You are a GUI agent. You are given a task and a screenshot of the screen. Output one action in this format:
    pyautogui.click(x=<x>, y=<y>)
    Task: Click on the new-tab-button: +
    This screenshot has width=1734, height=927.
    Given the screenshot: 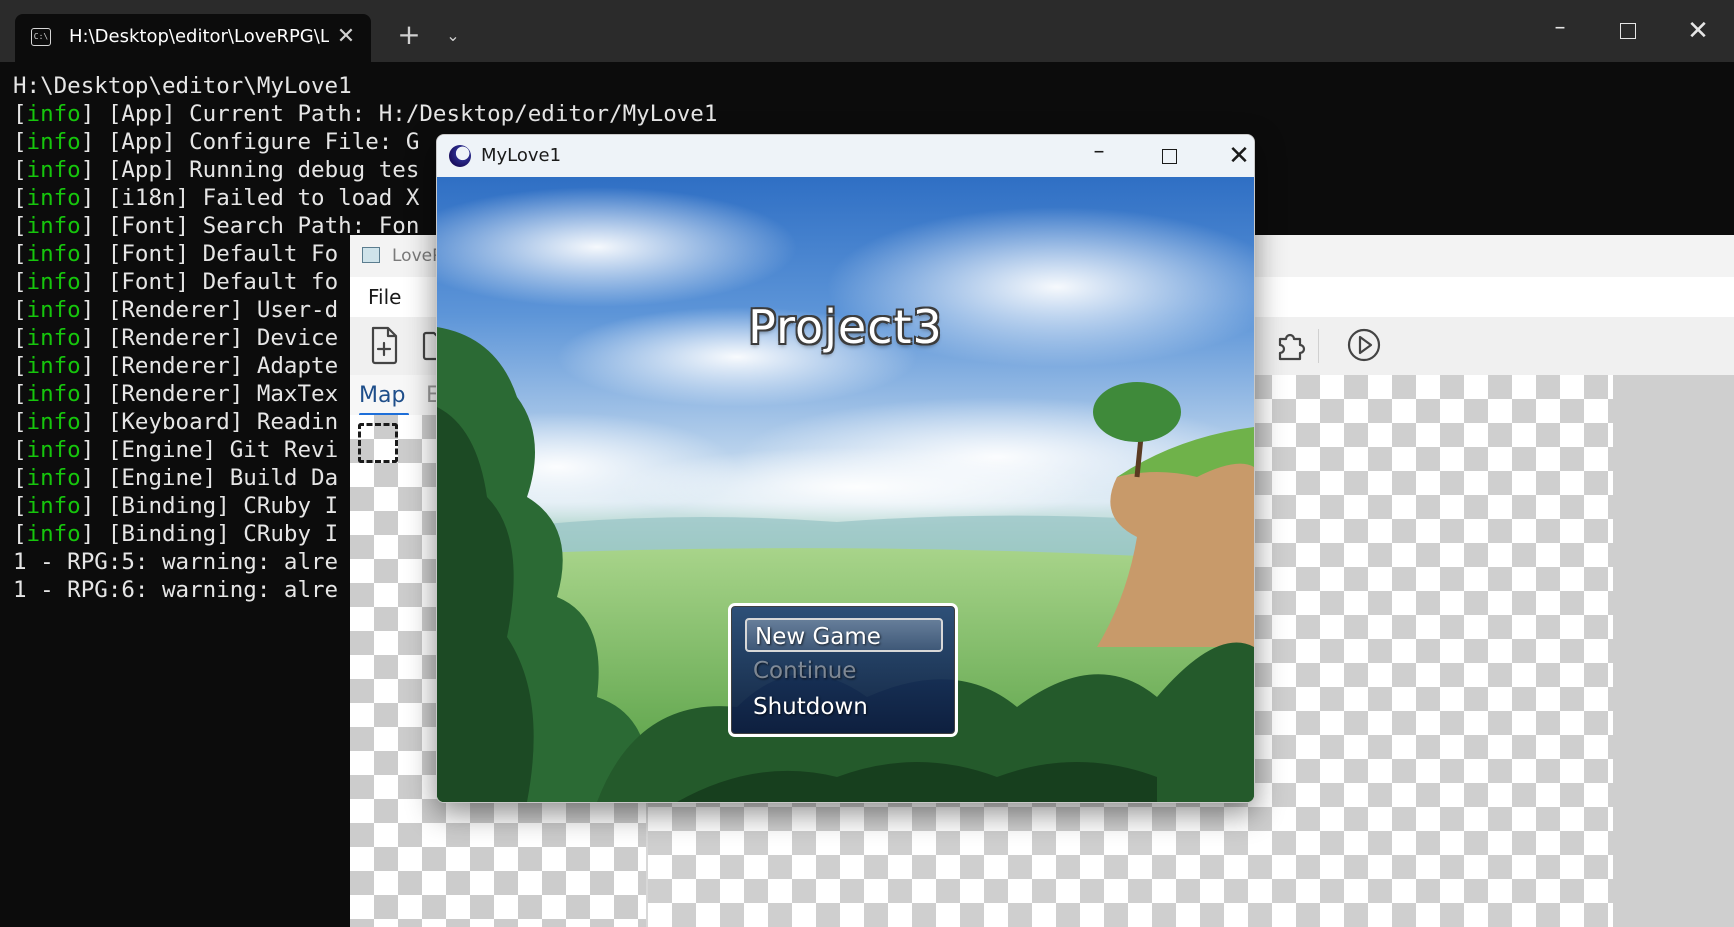 What is the action you would take?
    pyautogui.click(x=409, y=35)
    